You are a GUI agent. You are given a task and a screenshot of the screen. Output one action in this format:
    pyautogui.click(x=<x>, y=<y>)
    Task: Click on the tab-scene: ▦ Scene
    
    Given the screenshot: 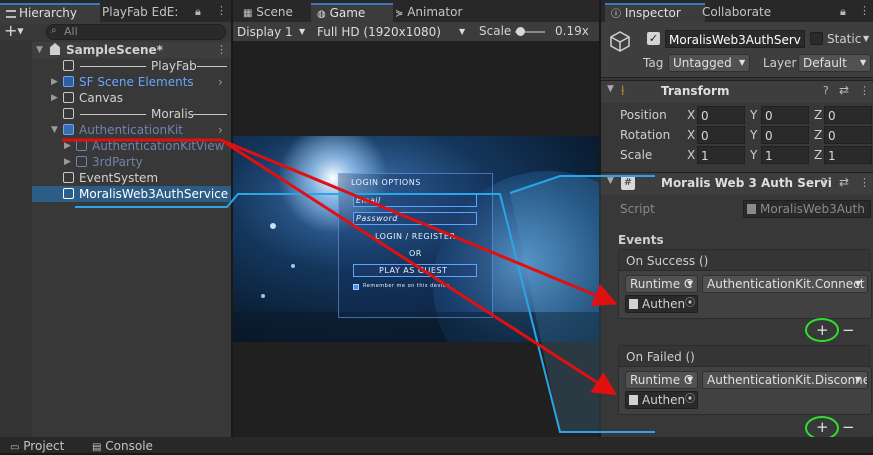 What is the action you would take?
    pyautogui.click(x=268, y=12)
    